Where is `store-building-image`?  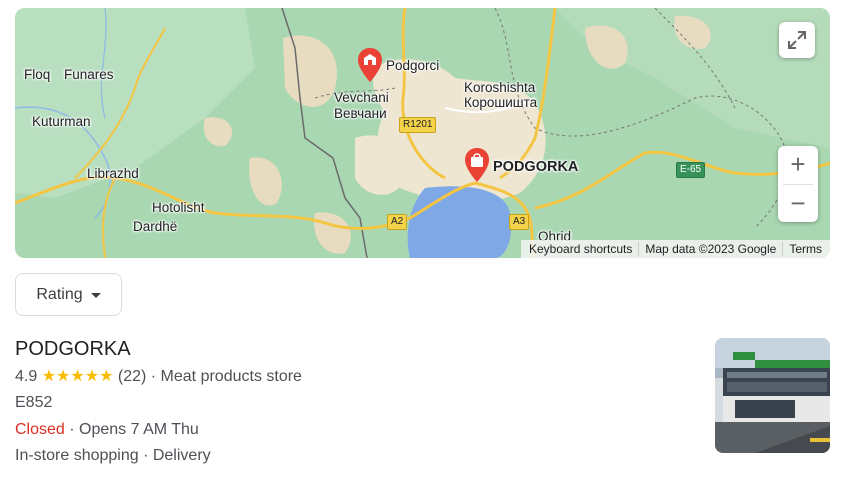
store-building-image is located at coordinates (772, 395).